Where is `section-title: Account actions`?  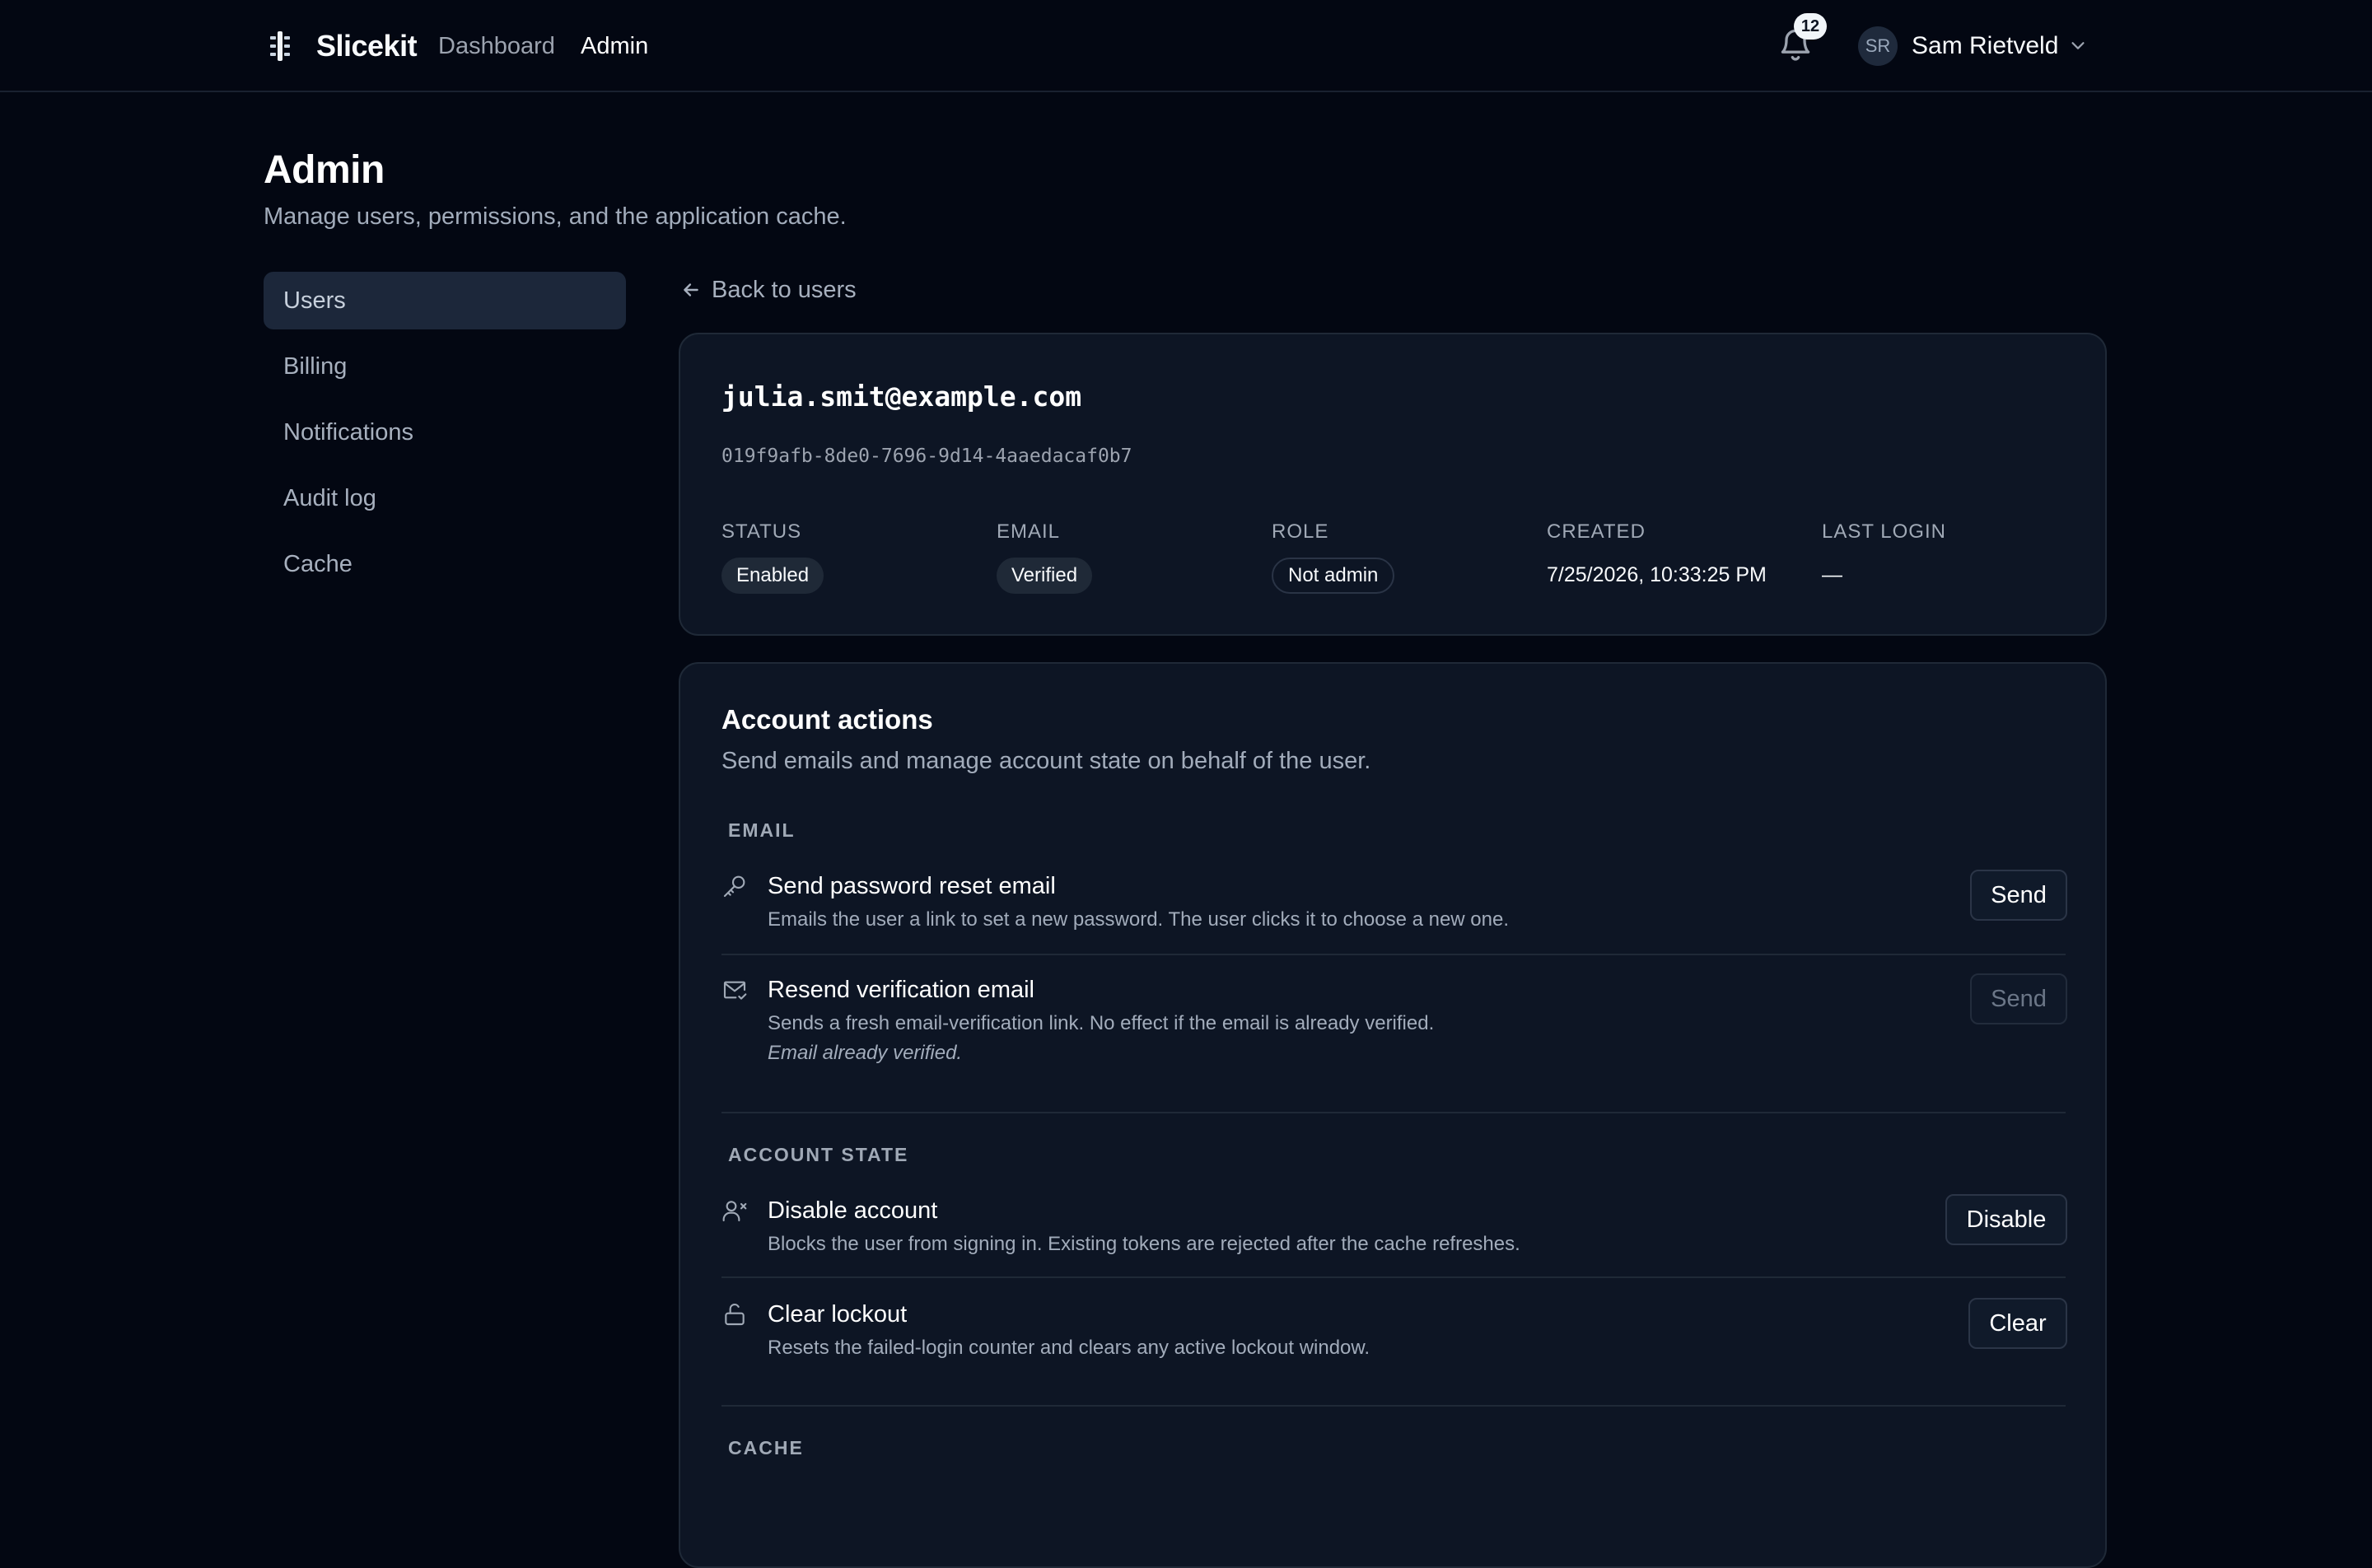
section-title: Account actions is located at coordinates (827, 719).